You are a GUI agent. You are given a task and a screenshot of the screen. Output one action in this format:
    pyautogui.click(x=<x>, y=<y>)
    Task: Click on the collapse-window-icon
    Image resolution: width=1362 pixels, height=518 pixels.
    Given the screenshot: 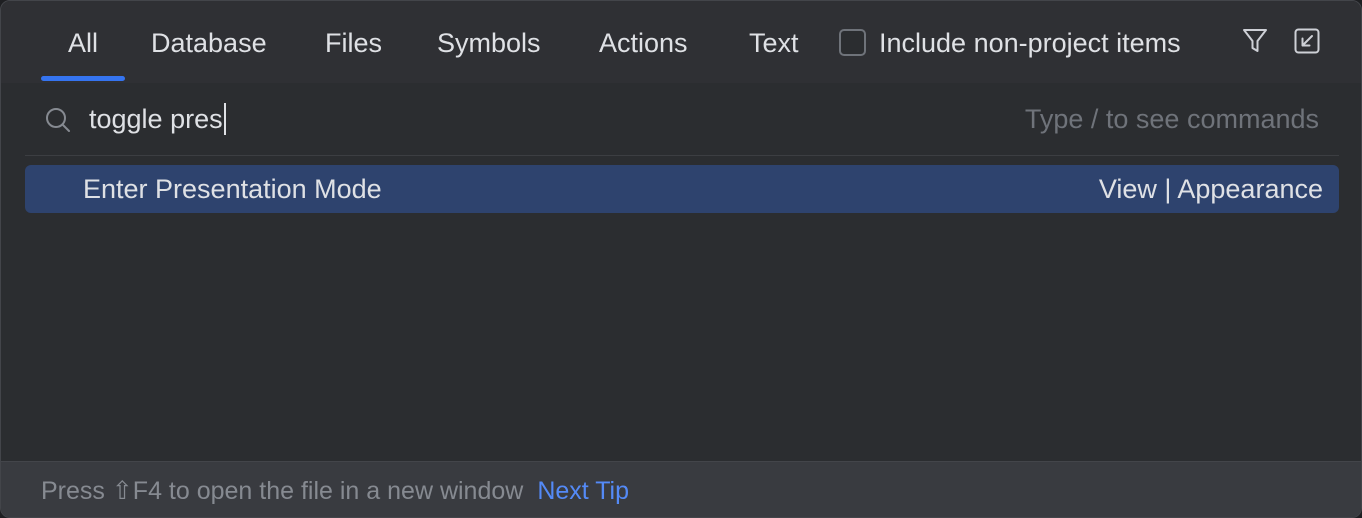 What is the action you would take?
    pyautogui.click(x=1307, y=41)
    